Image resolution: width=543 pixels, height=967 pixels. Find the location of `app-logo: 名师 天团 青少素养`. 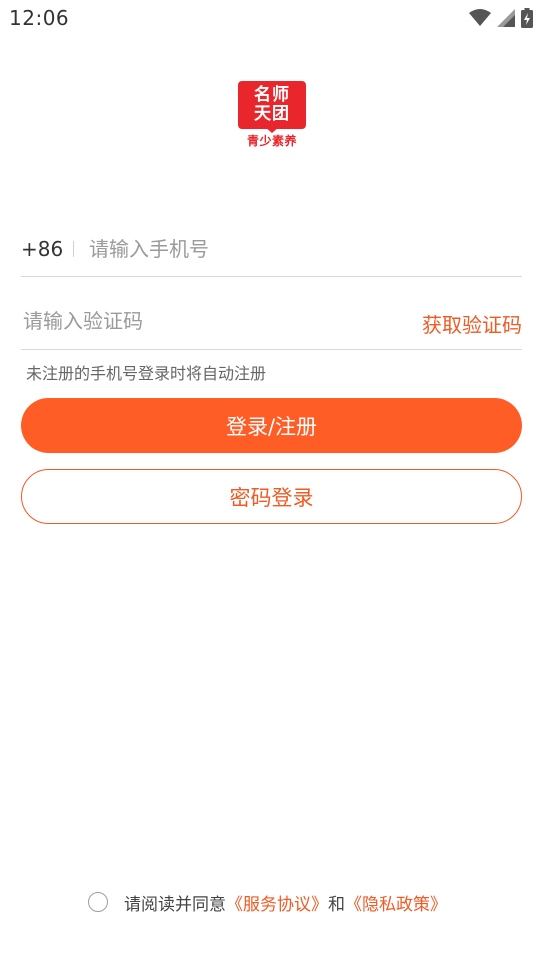

app-logo: 名师 天团 青少素养 is located at coordinates (272, 115).